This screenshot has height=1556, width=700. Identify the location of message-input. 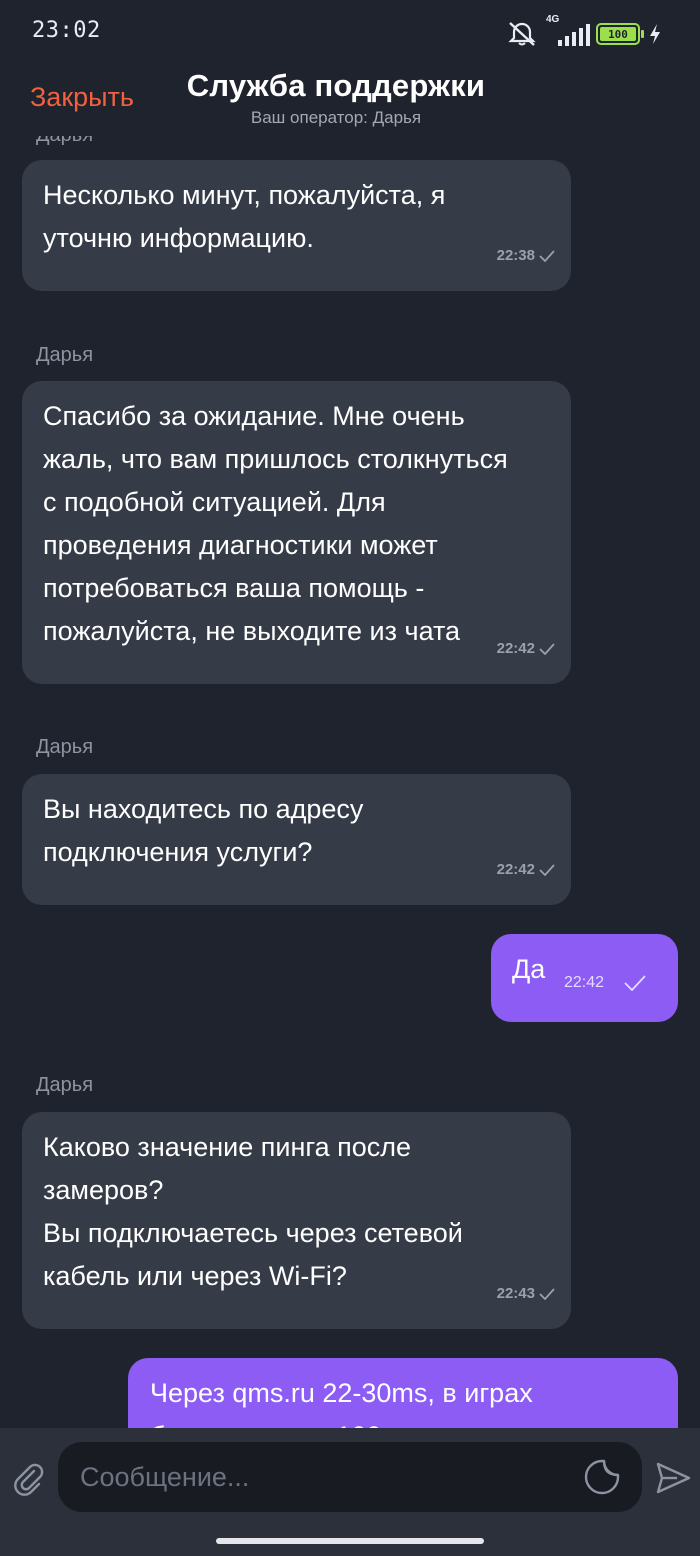
(320, 1477).